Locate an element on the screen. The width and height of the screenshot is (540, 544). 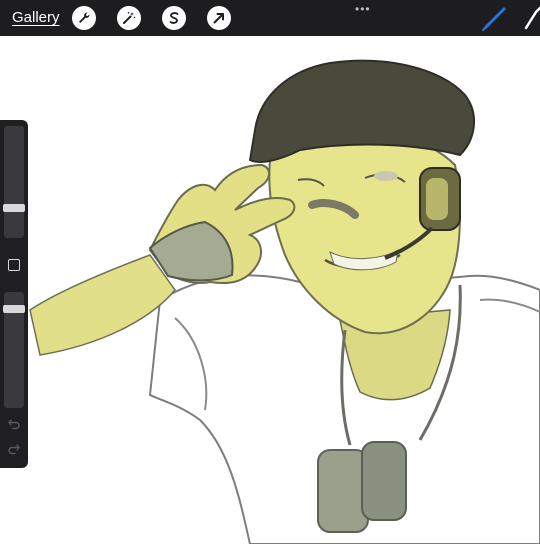
dog-tag-back is located at coordinates (384, 481).